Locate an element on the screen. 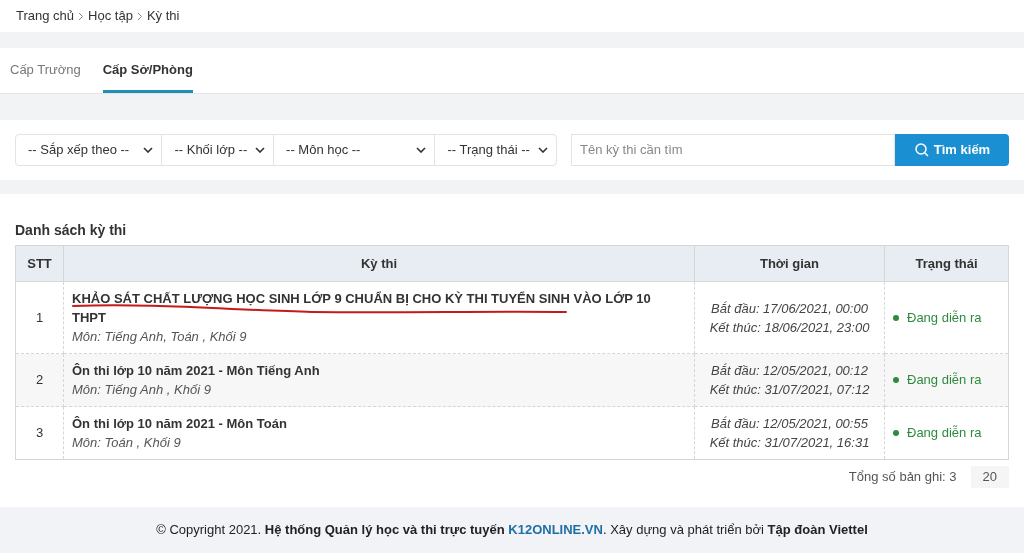 The height and width of the screenshot is (553, 1024). exam-title-link: Ôn thi lớp 10 năm 2021 - Môn Toán is located at coordinates (379, 423).